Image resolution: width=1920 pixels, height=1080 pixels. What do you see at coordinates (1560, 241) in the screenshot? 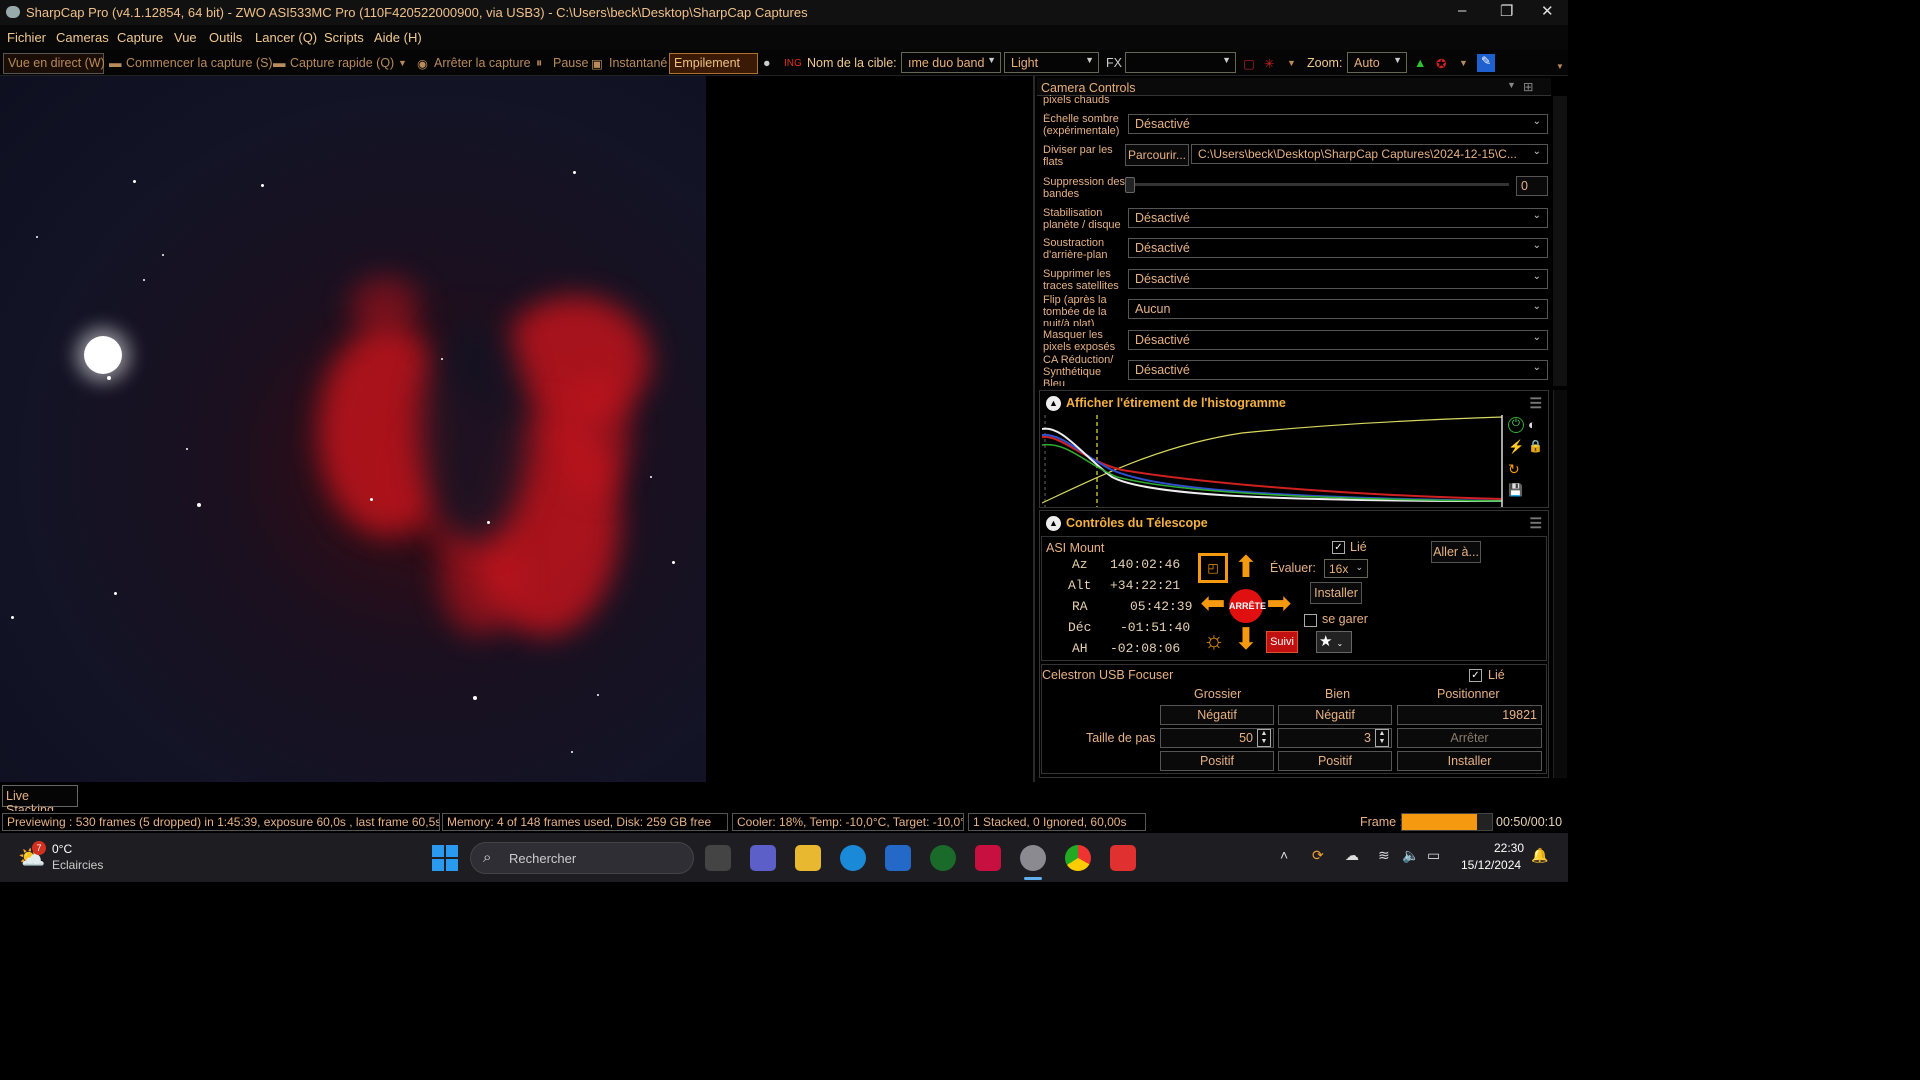
I see `camera-controls-scrollbar` at bounding box center [1560, 241].